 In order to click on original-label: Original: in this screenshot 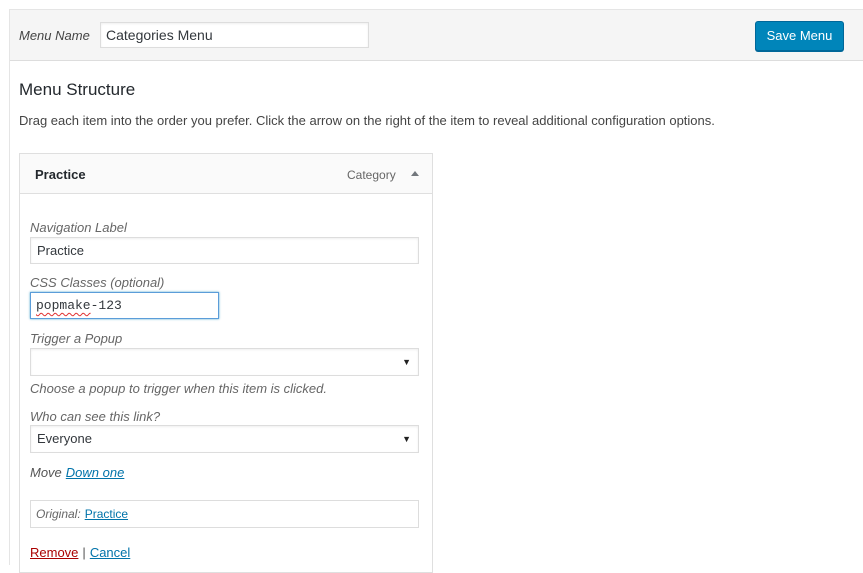, I will do `click(58, 514)`.